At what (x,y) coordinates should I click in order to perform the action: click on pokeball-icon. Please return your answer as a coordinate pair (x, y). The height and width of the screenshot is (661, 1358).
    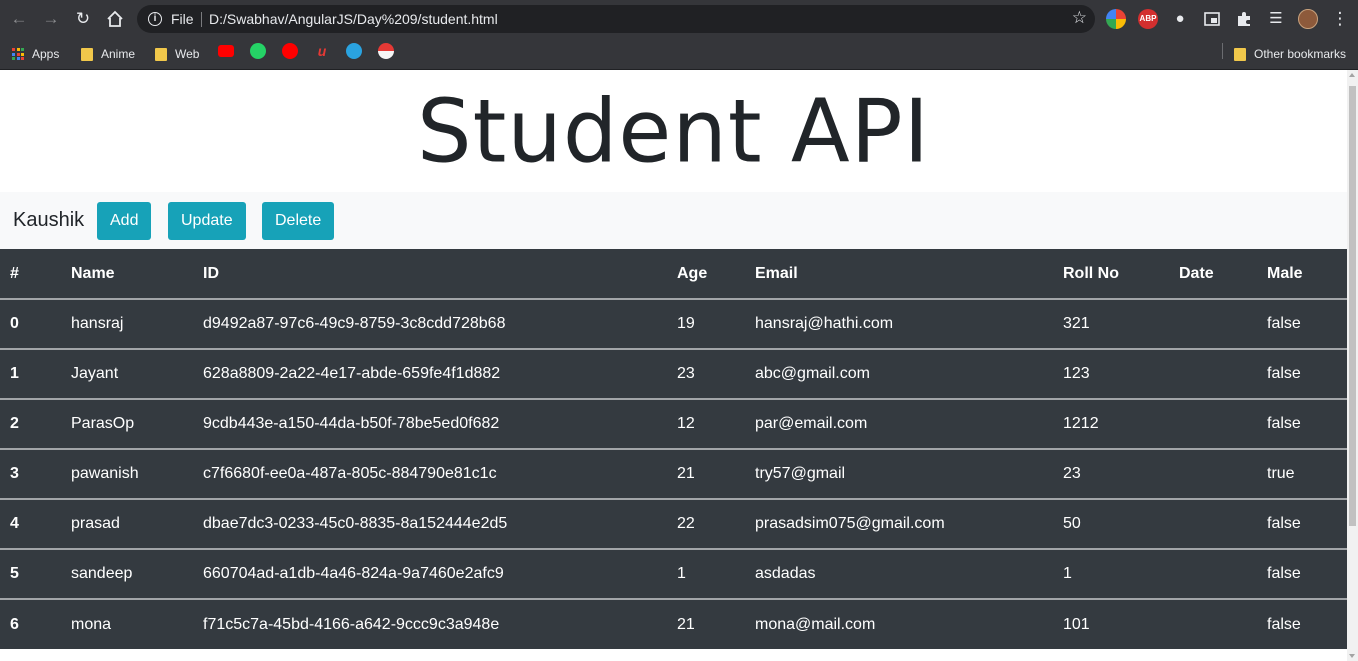
    Looking at the image, I should click on (386, 51).